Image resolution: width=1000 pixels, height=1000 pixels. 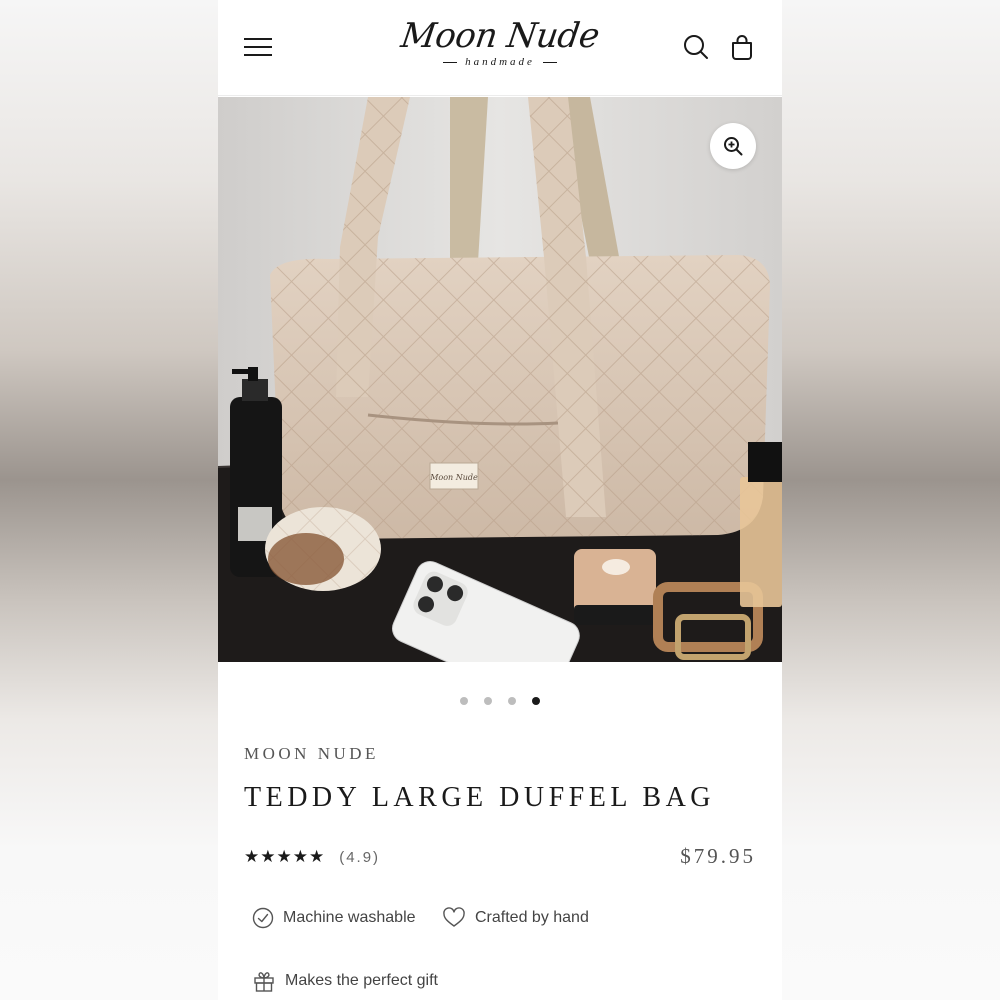 I want to click on product-price: $79.95, so click(x=718, y=856).